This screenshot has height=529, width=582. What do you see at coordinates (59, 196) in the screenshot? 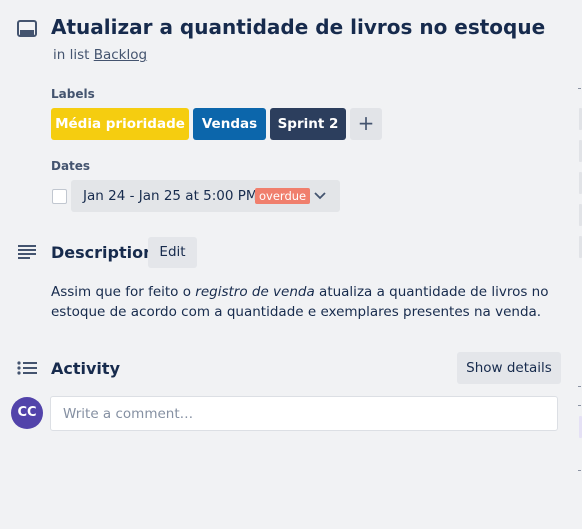
I see `due-date-checkbox` at bounding box center [59, 196].